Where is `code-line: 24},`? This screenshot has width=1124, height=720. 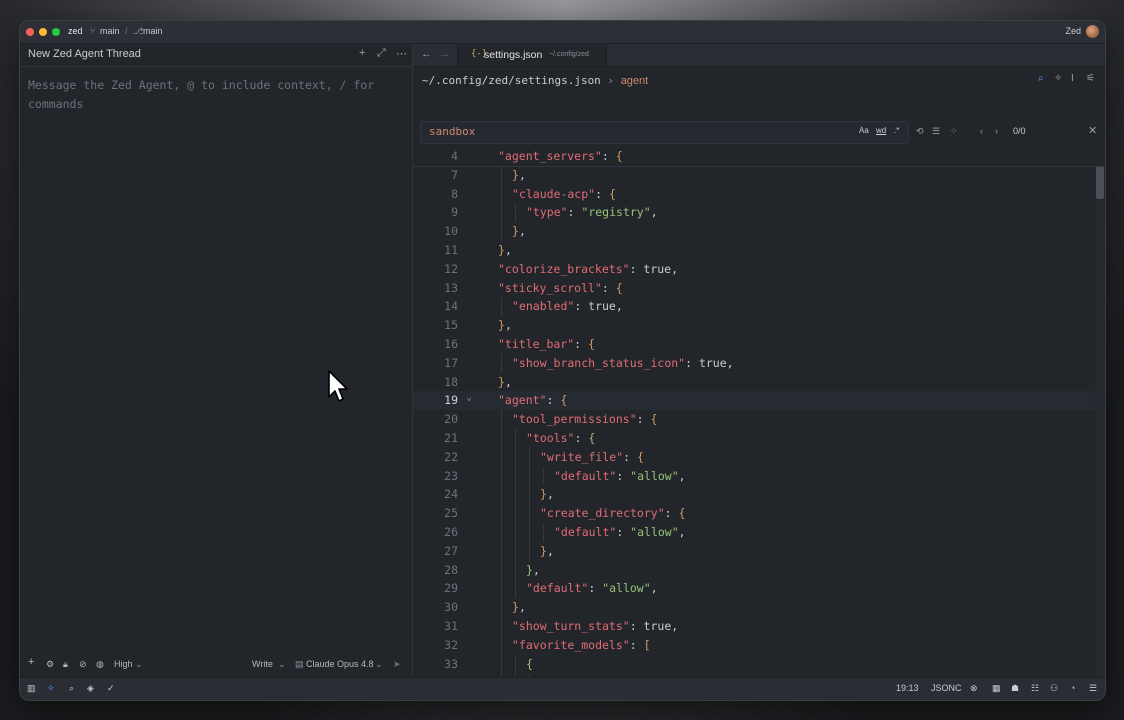 code-line: 24}, is located at coordinates (759, 495).